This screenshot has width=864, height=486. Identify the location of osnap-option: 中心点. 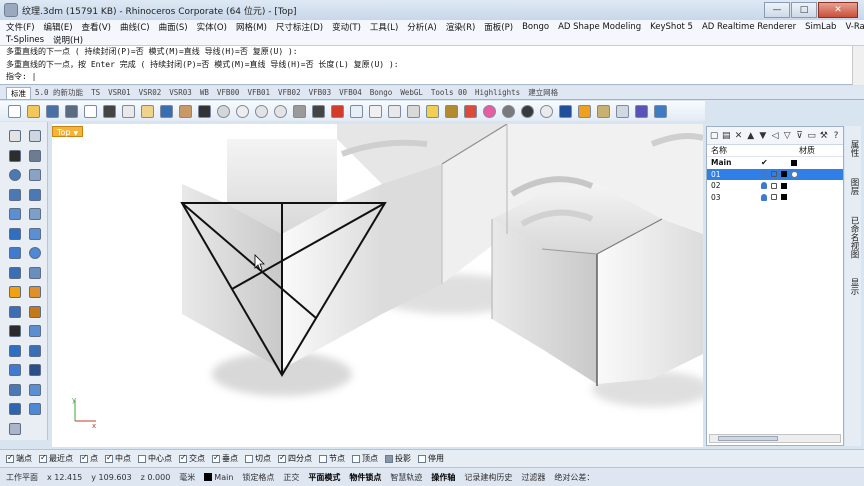
(155, 458).